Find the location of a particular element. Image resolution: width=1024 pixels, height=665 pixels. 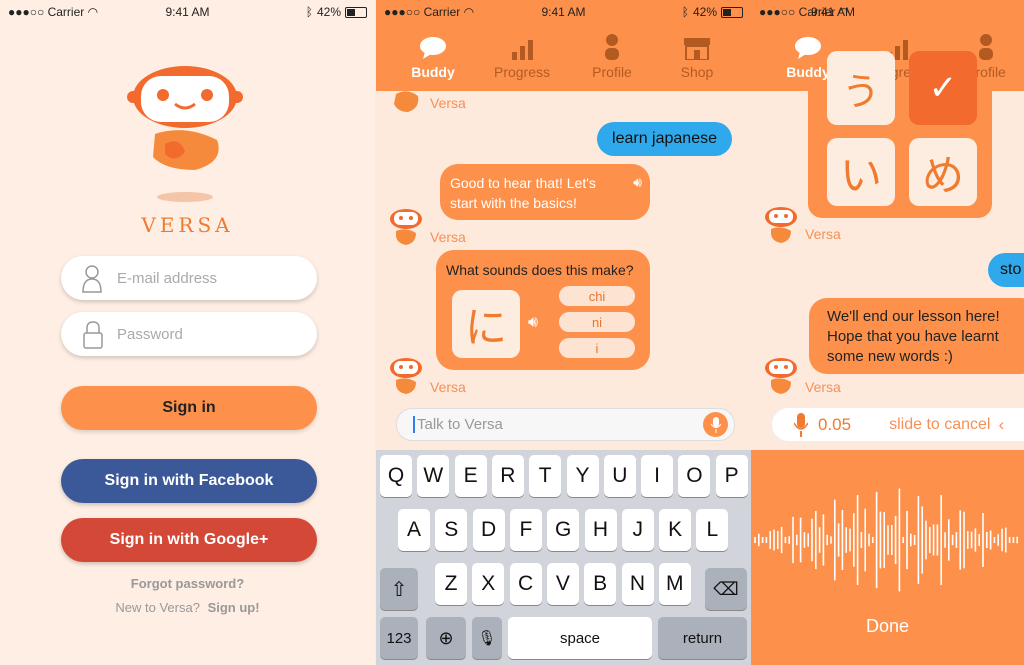

battery-icon is located at coordinates (356, 12).